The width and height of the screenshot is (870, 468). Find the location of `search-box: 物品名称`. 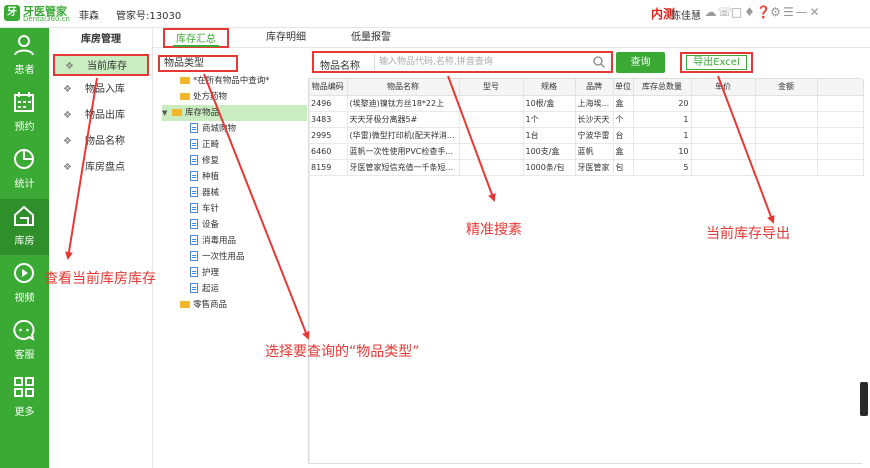

search-box: 物品名称 is located at coordinates (462, 62).